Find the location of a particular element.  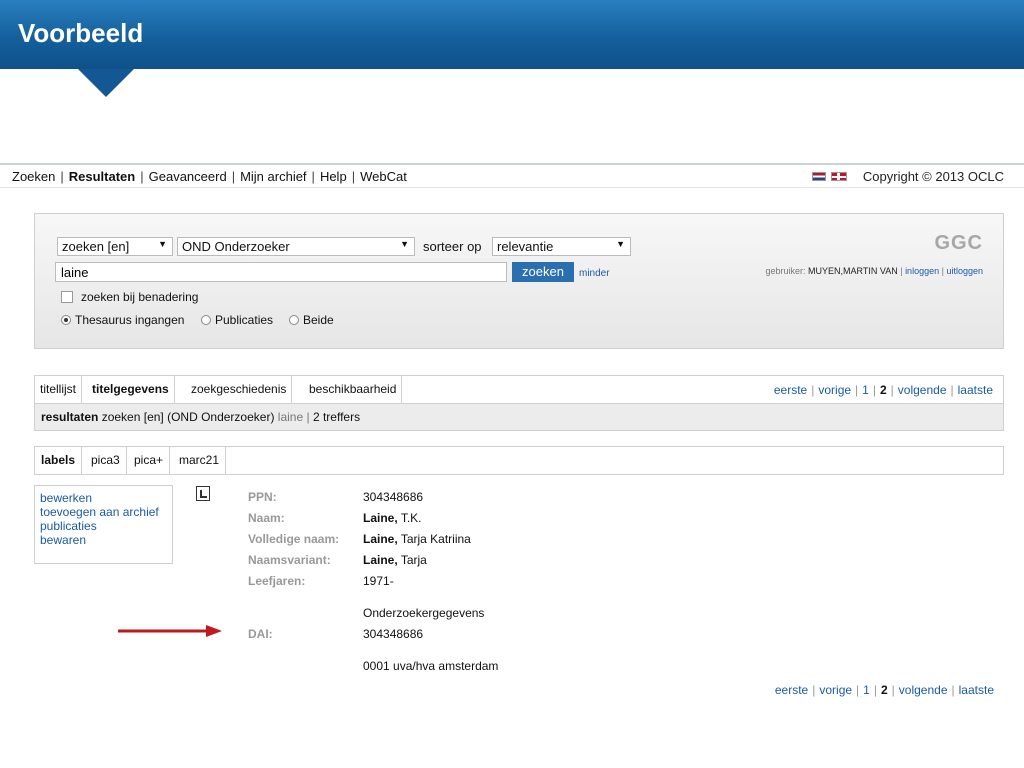

sort-select: relevantie ▼ is located at coordinates (561, 246).